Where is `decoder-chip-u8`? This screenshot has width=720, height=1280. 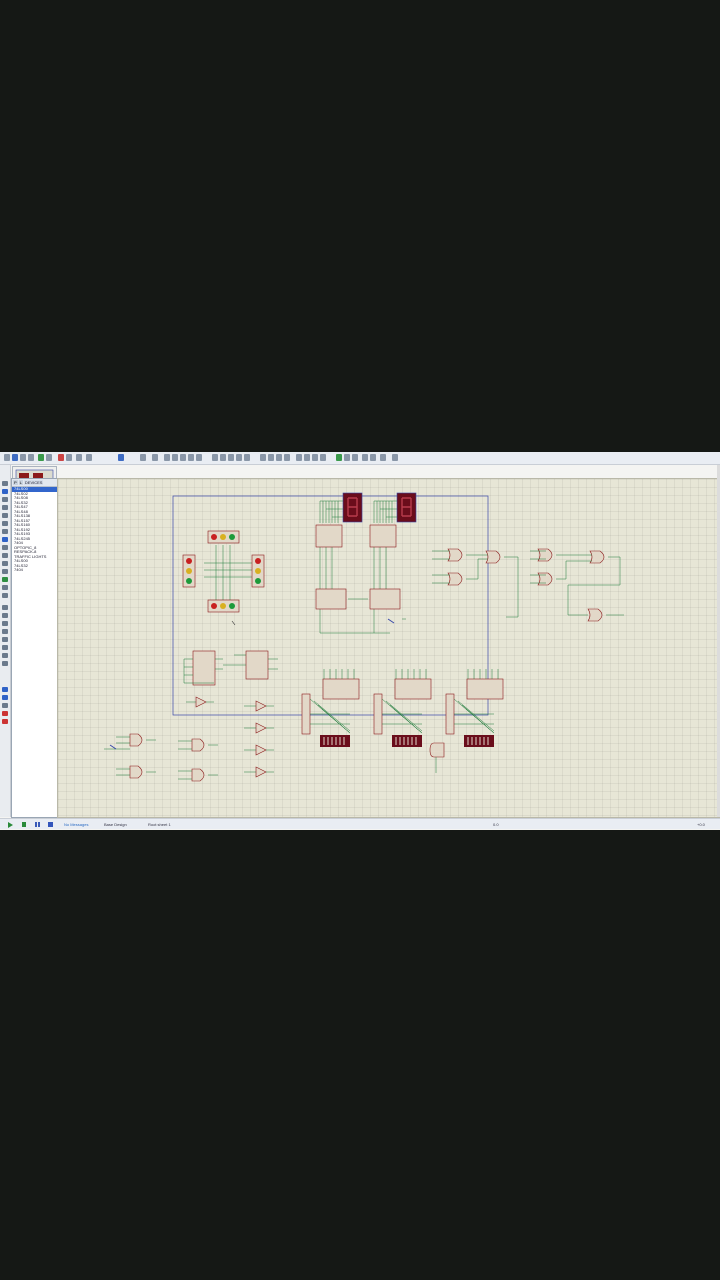
decoder-chip-u8 is located at coordinates (383, 536).